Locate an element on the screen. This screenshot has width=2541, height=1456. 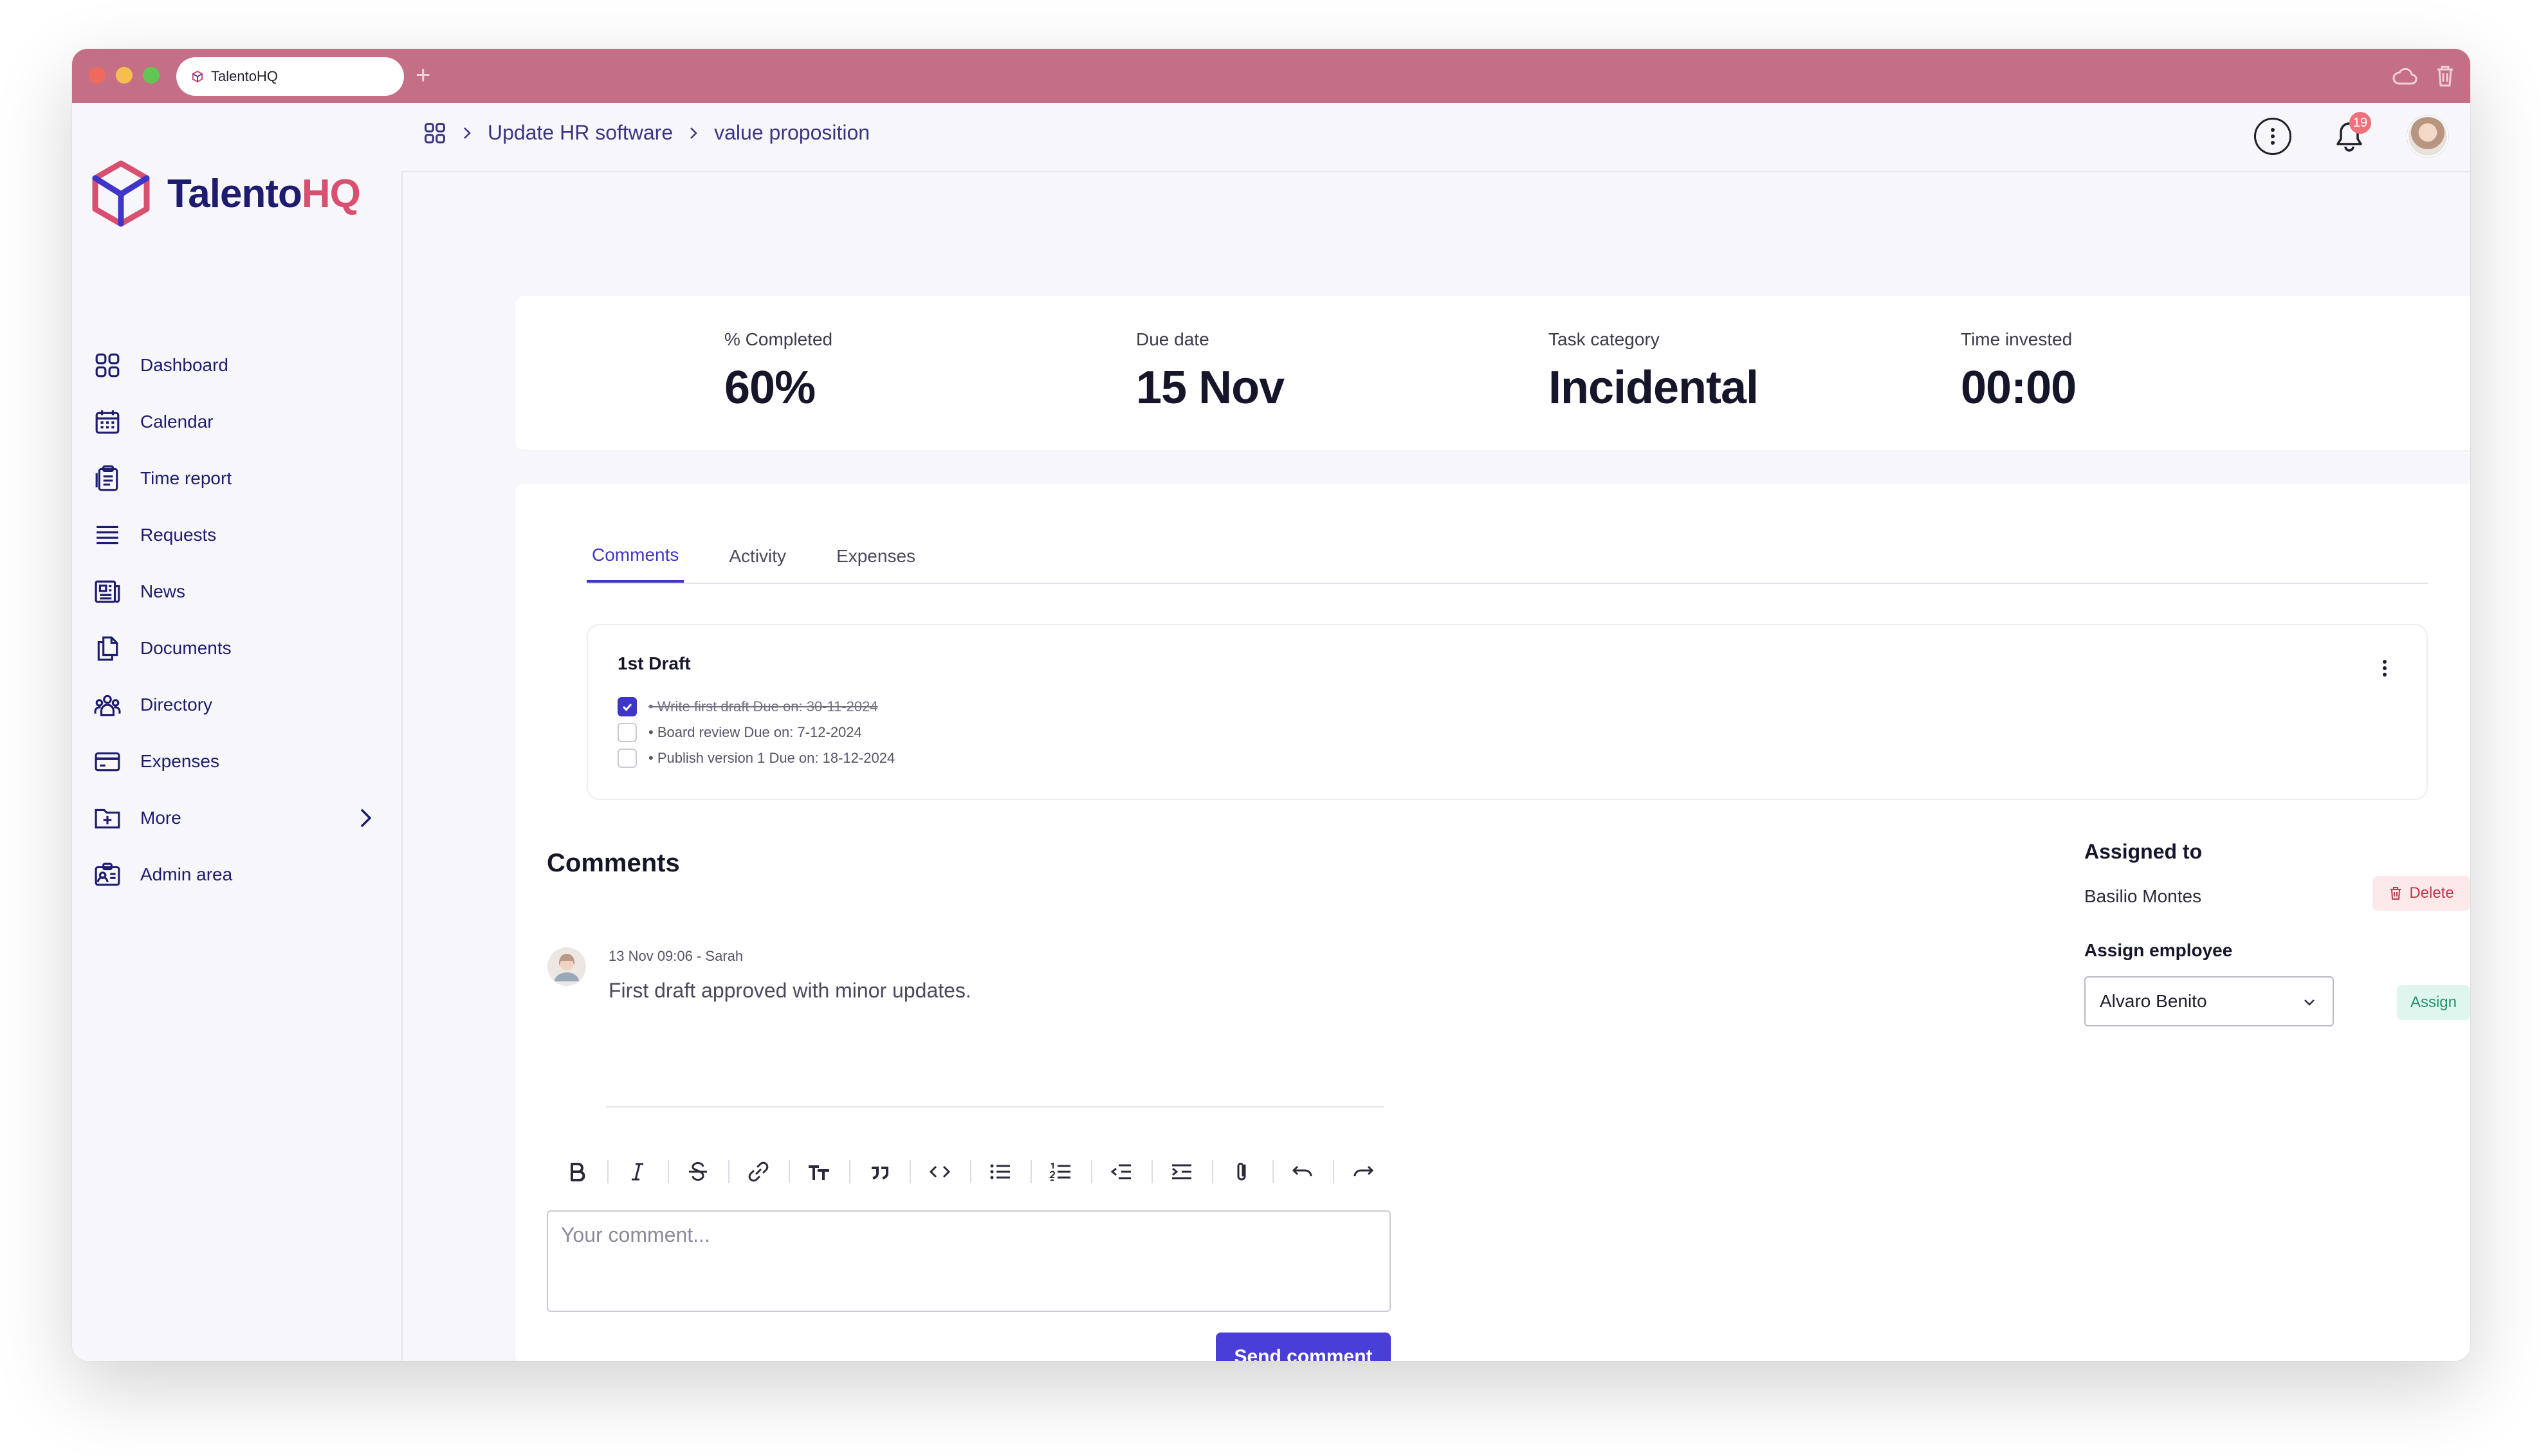
code-button is located at coordinates (940, 1171).